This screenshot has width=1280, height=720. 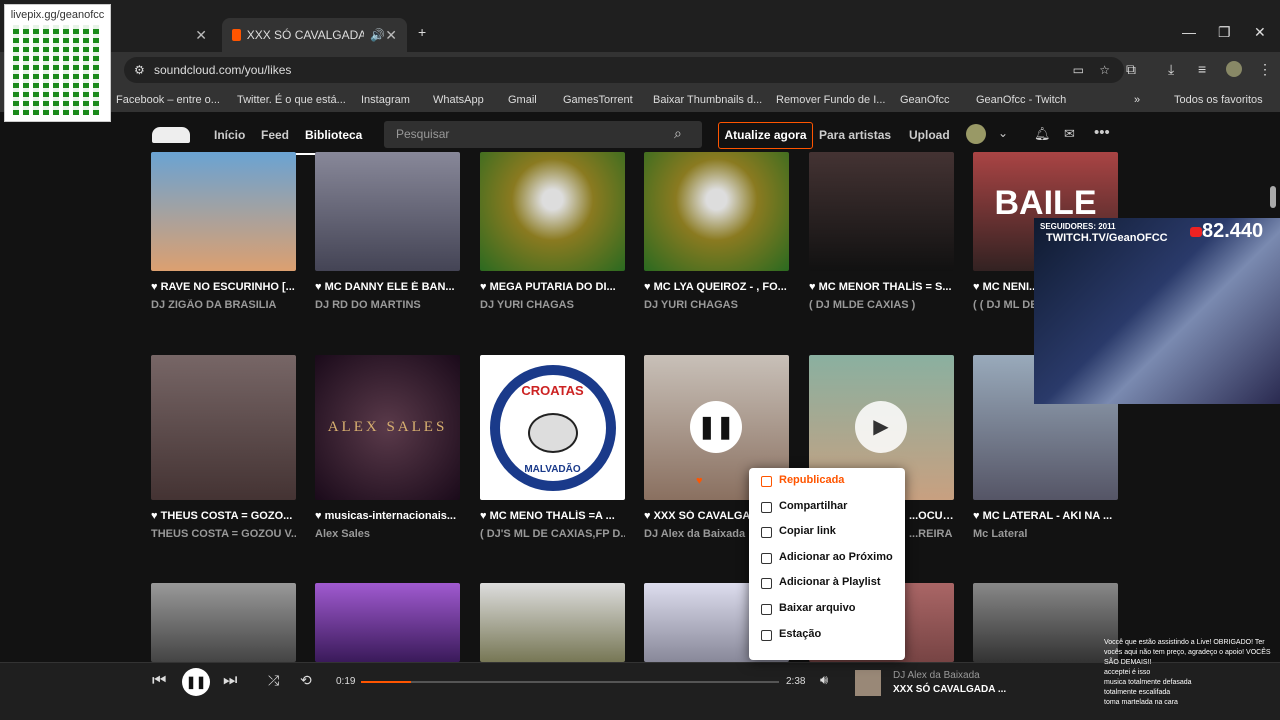 I want to click on track-artist: ( DJ MLDE CAXIAS ), so click(x=881, y=305).